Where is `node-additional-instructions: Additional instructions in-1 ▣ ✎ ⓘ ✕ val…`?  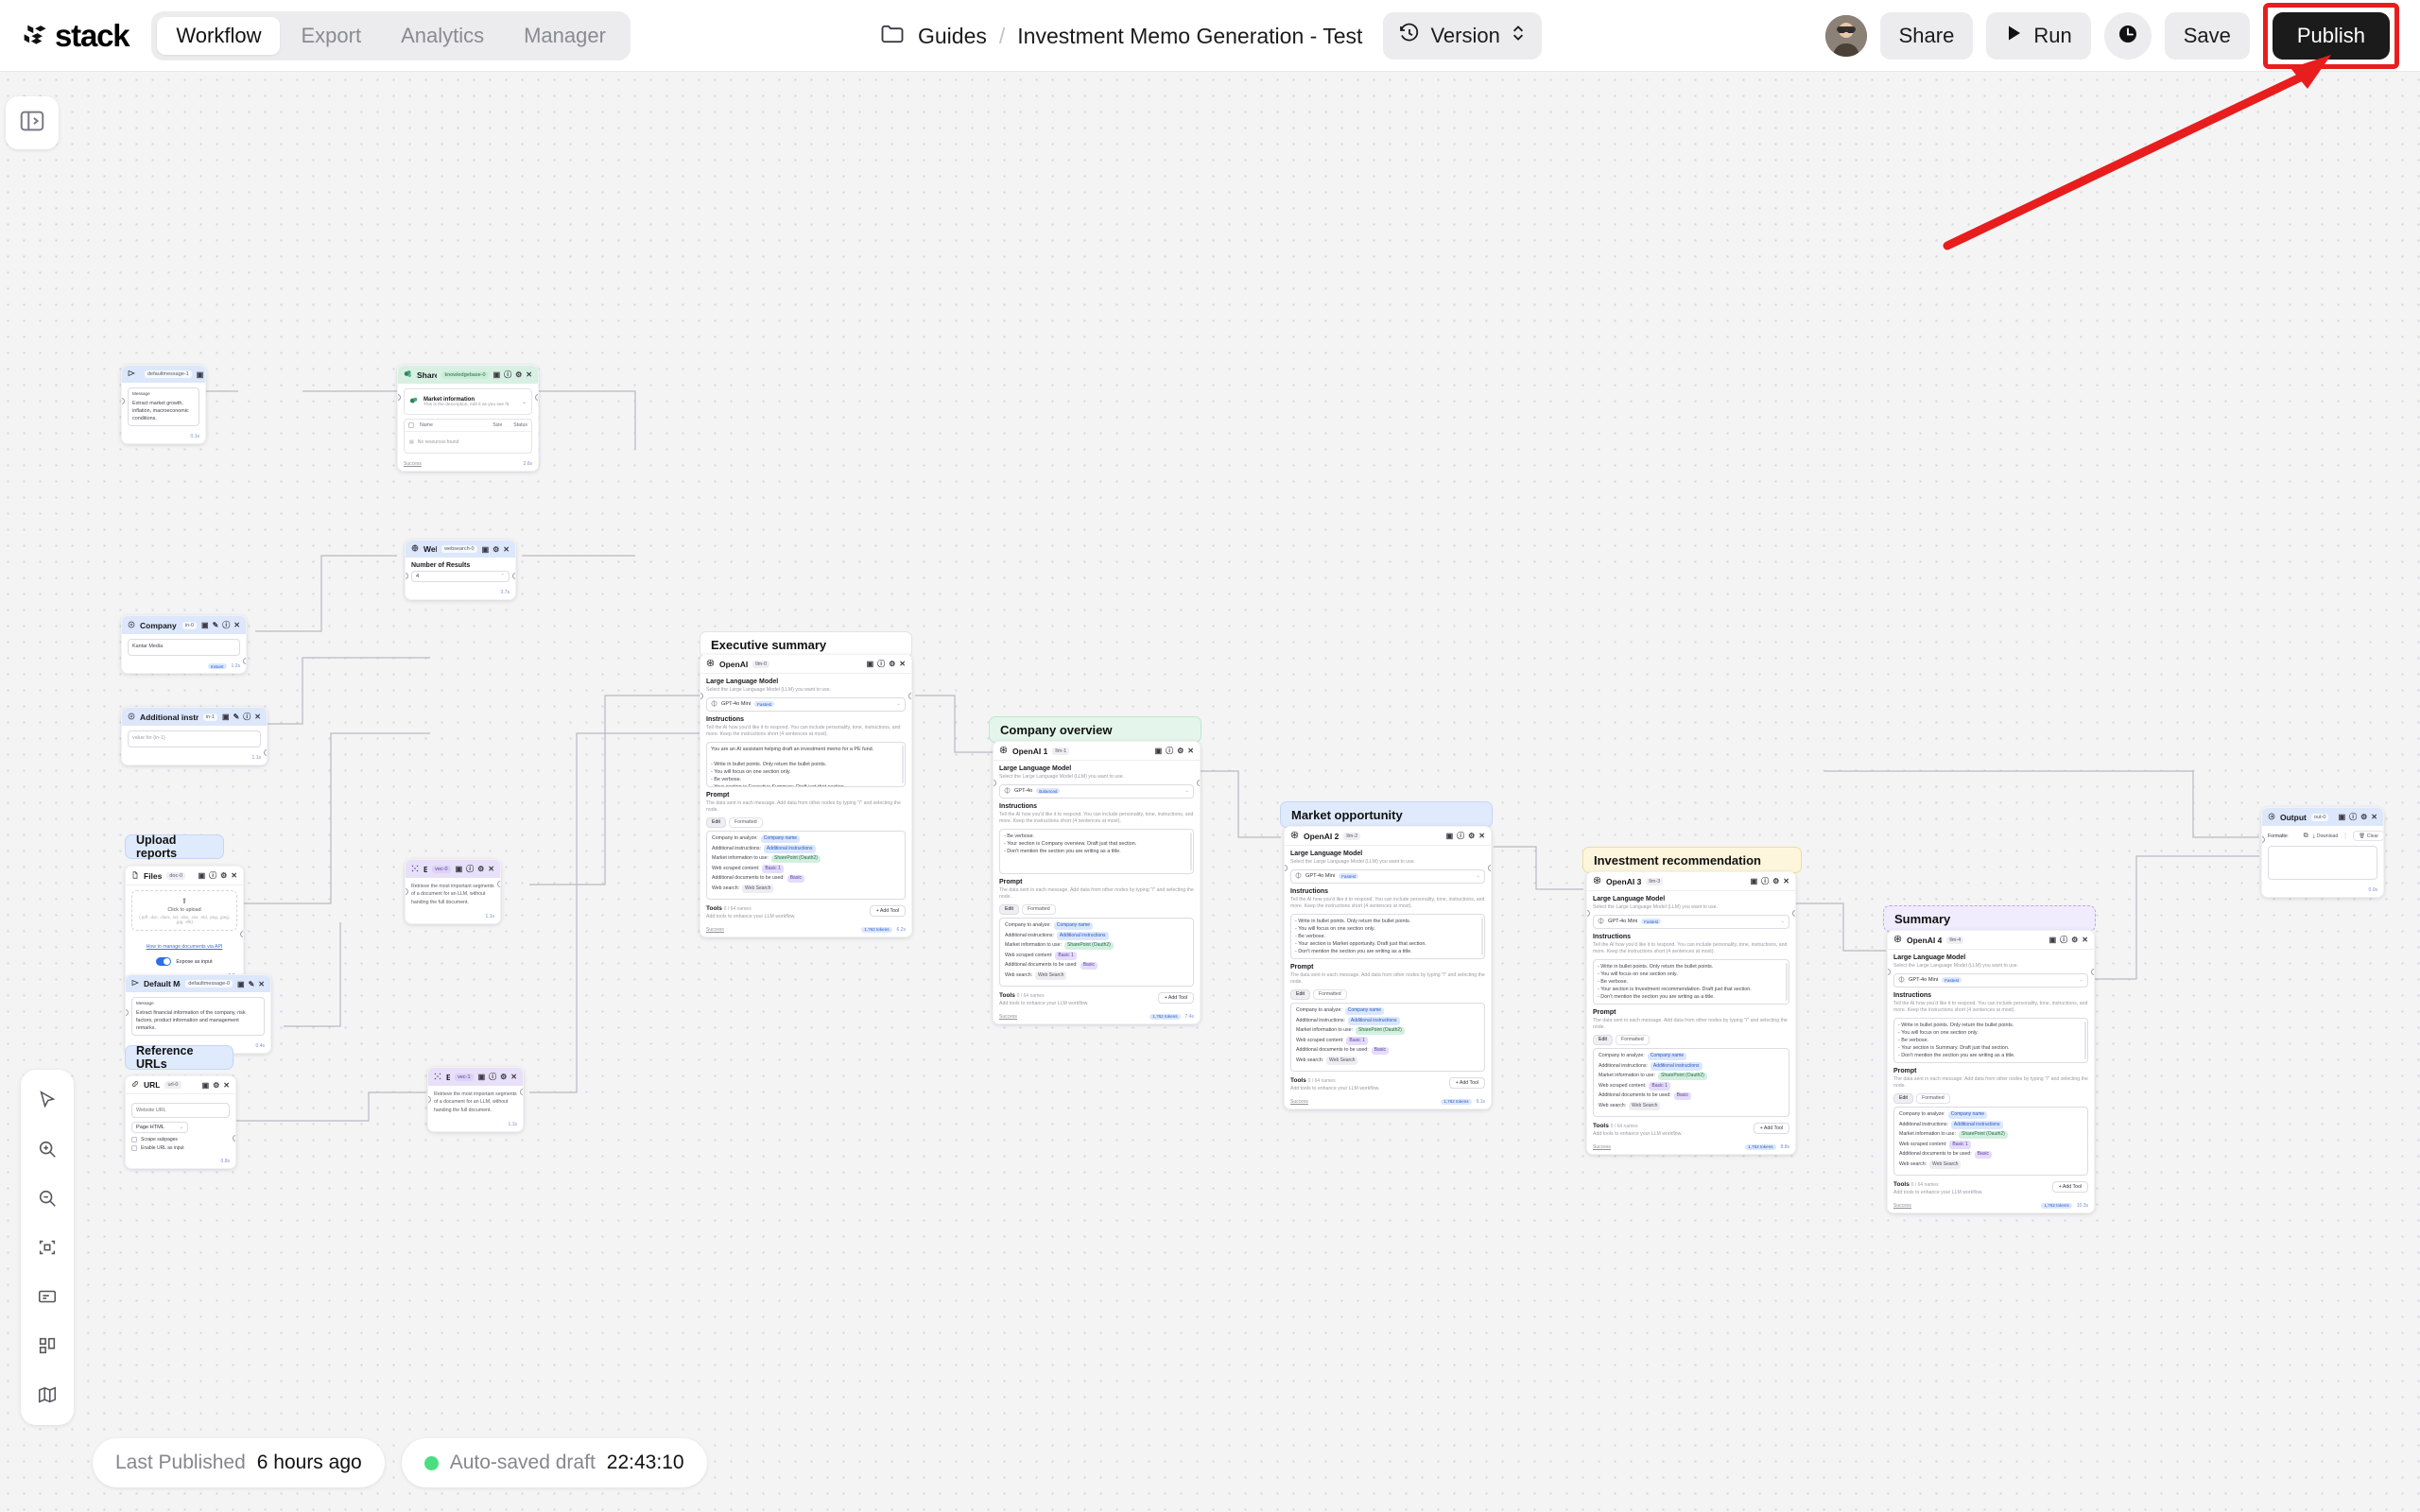
node-additional-instructions: Additional instructions in-1 ▣ ✎ ⓘ ✕ val… is located at coordinates (194, 736).